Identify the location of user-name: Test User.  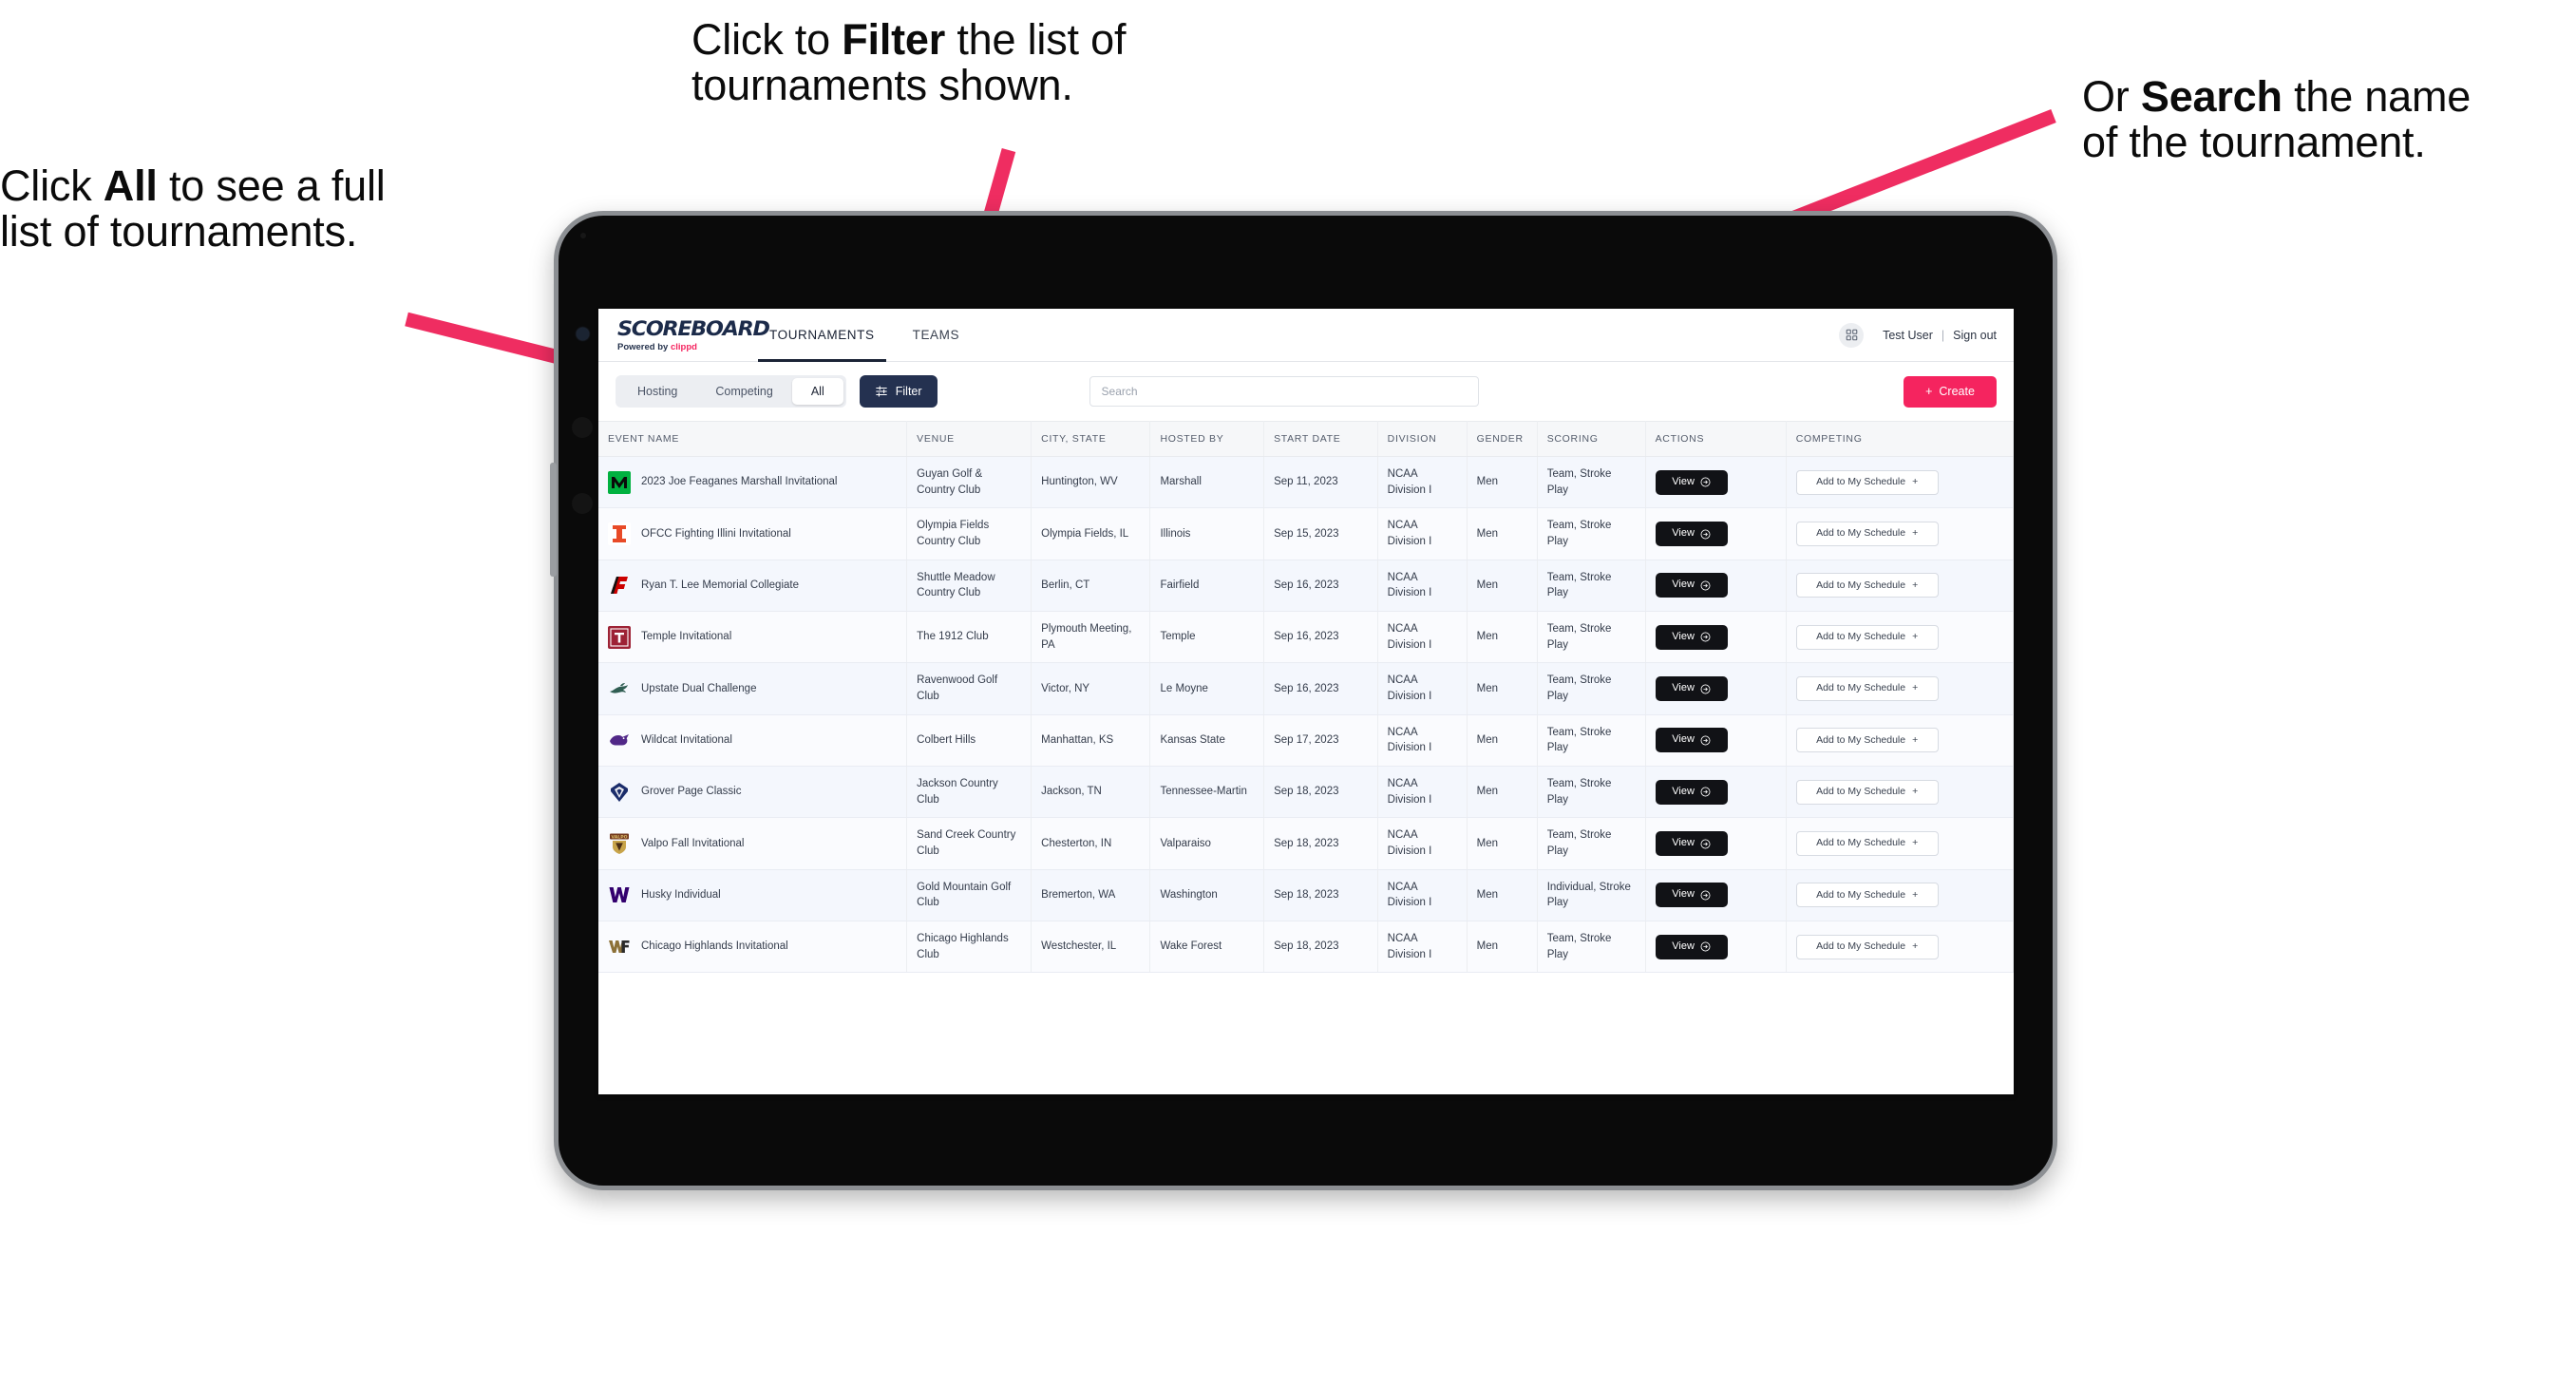
(1908, 335).